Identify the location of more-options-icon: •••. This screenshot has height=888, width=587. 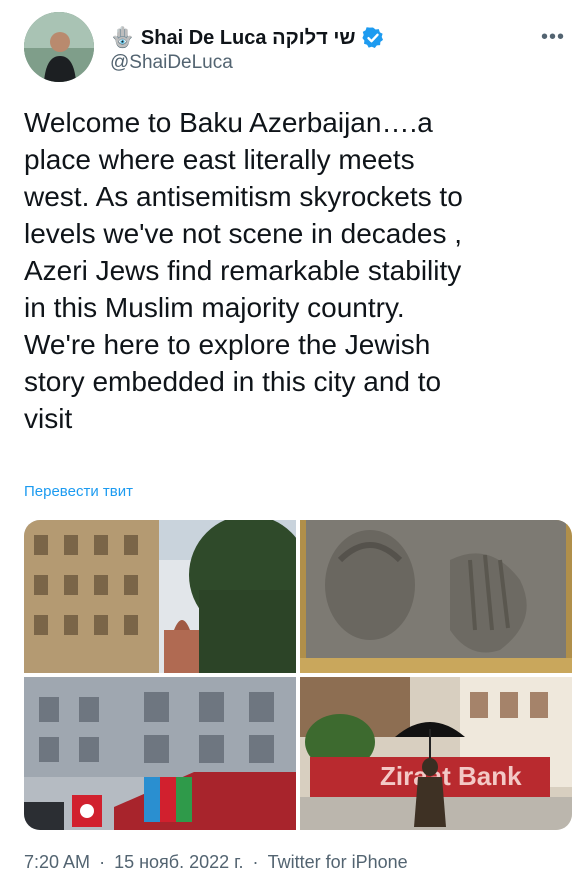
(553, 37).